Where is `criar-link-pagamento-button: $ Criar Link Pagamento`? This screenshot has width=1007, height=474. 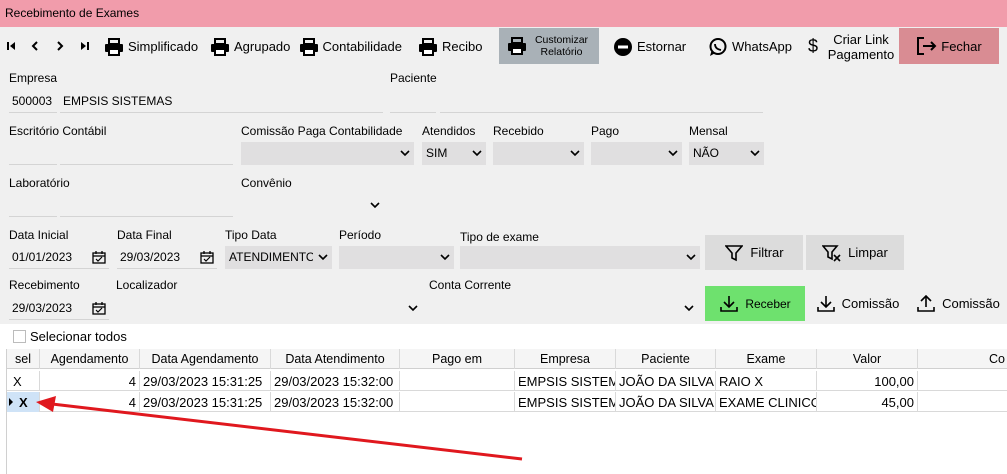
criar-link-pagamento-button: $ Criar Link Pagamento is located at coordinates (849, 46).